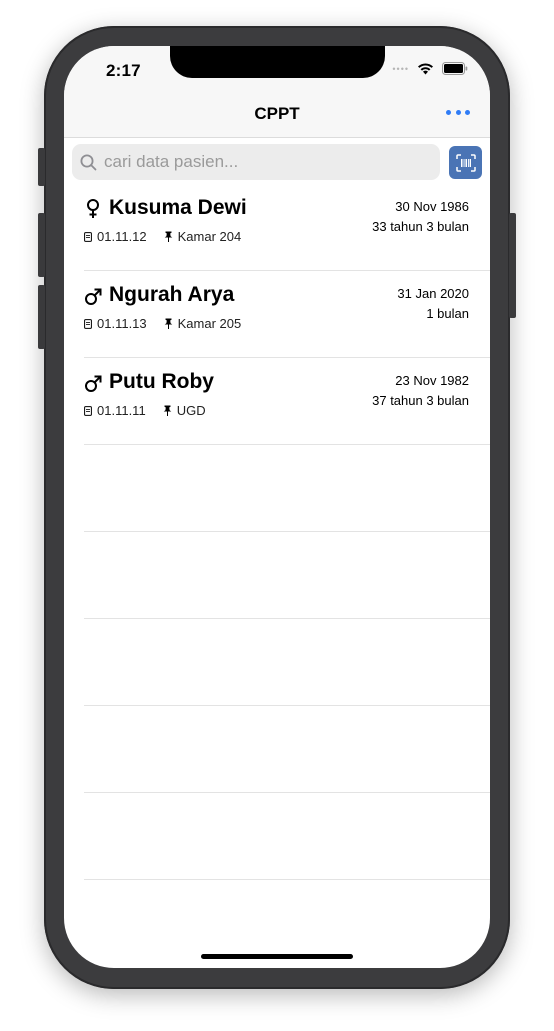 The width and height of the screenshot is (554, 1031). Describe the element at coordinates (432, 380) in the screenshot. I see `birth-date: 23 Nov 1982` at that location.